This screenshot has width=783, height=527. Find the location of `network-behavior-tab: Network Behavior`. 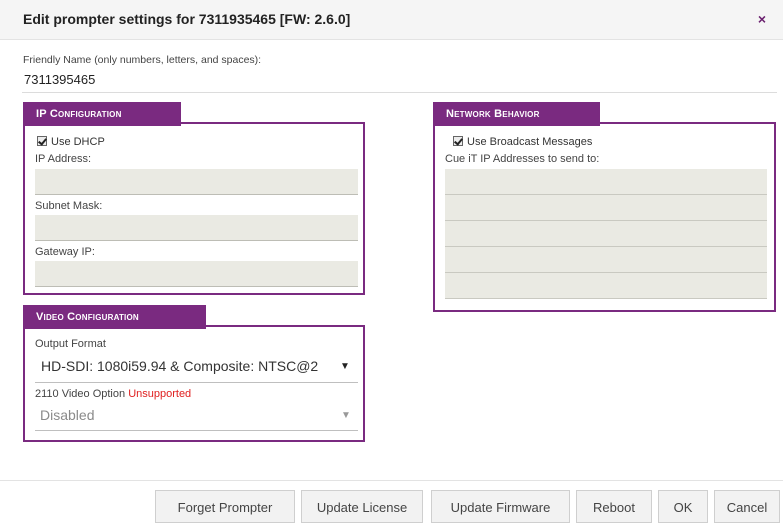

network-behavior-tab: Network Behavior is located at coordinates (516, 114).